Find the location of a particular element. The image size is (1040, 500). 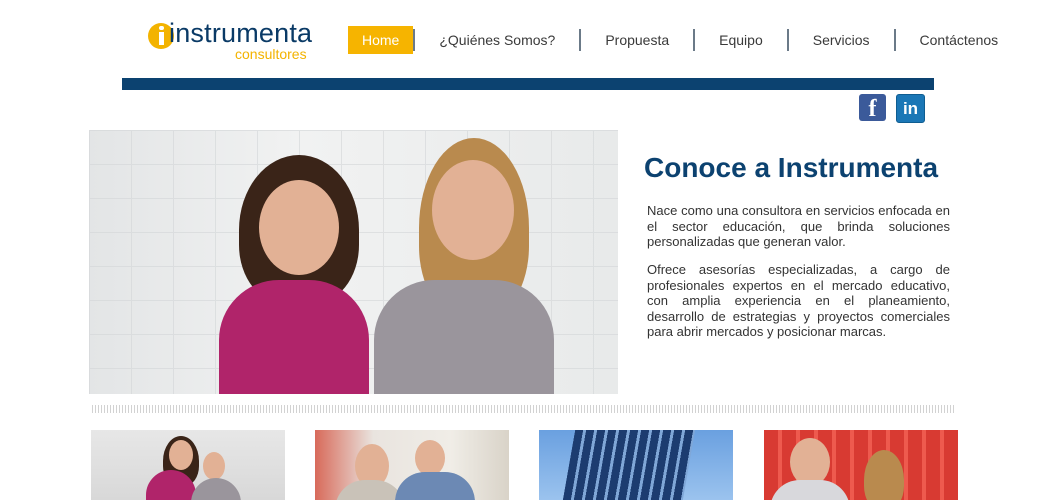

hero-title: Conoce a Instrumenta is located at coordinates (791, 167).